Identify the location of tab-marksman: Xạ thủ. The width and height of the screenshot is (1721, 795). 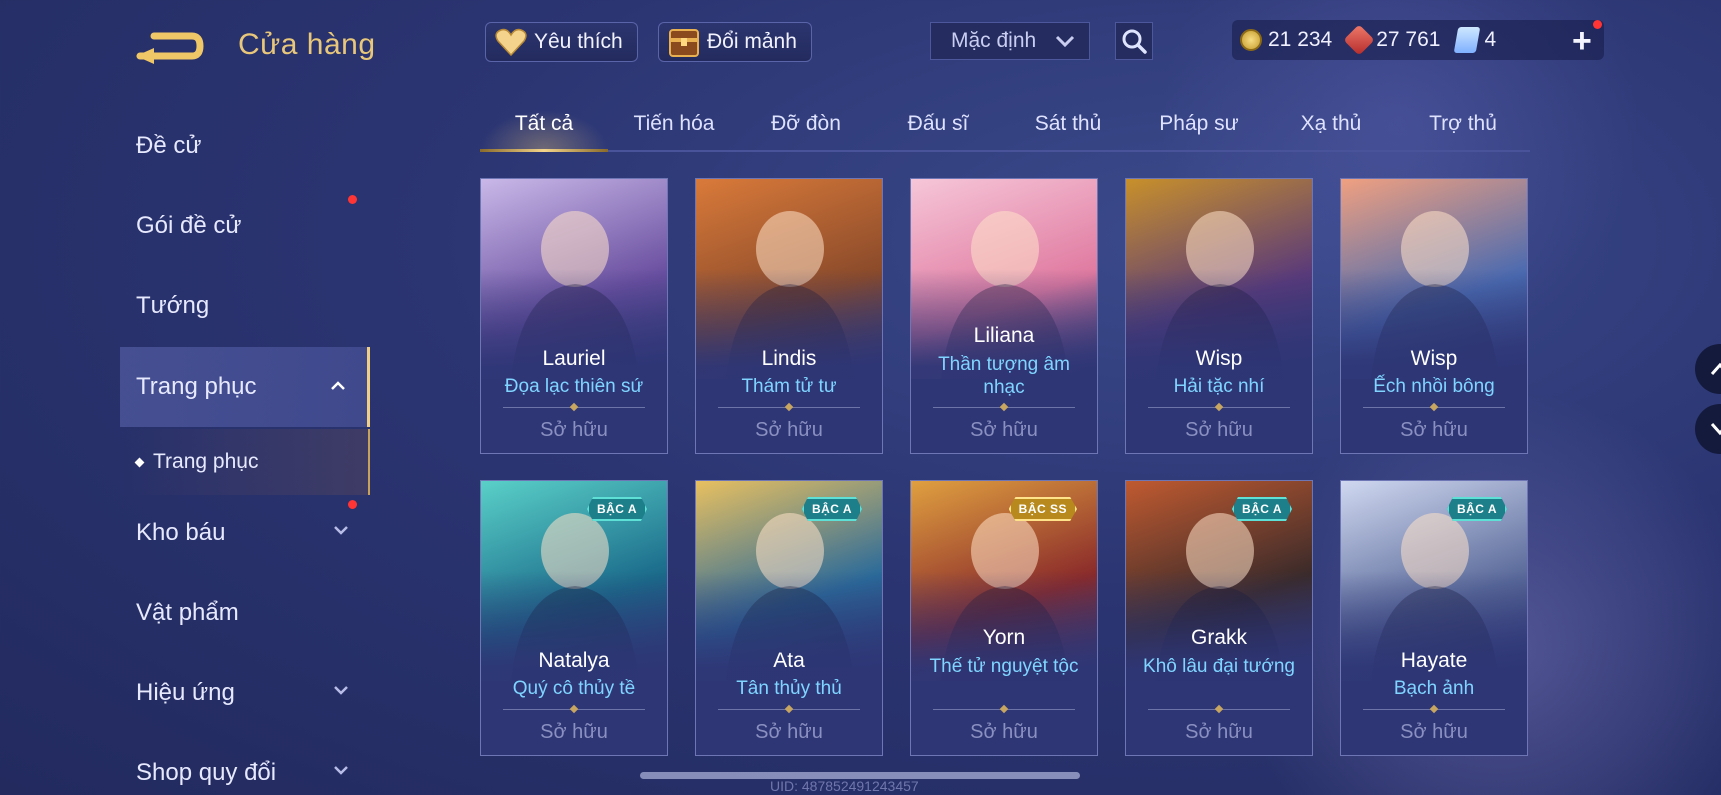
(1331, 124).